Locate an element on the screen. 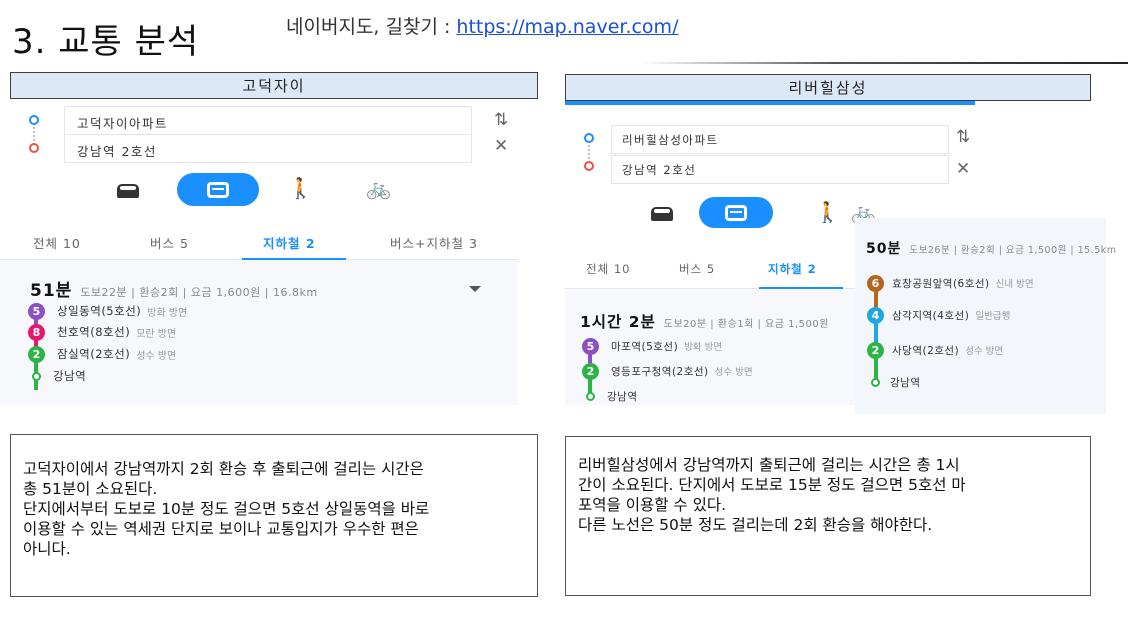 The height and width of the screenshot is (634, 1128). left-route-summary: 51분 도보22분 | 환승2회 | 요금 1,600원 | 16.8km is located at coordinates (174, 288).